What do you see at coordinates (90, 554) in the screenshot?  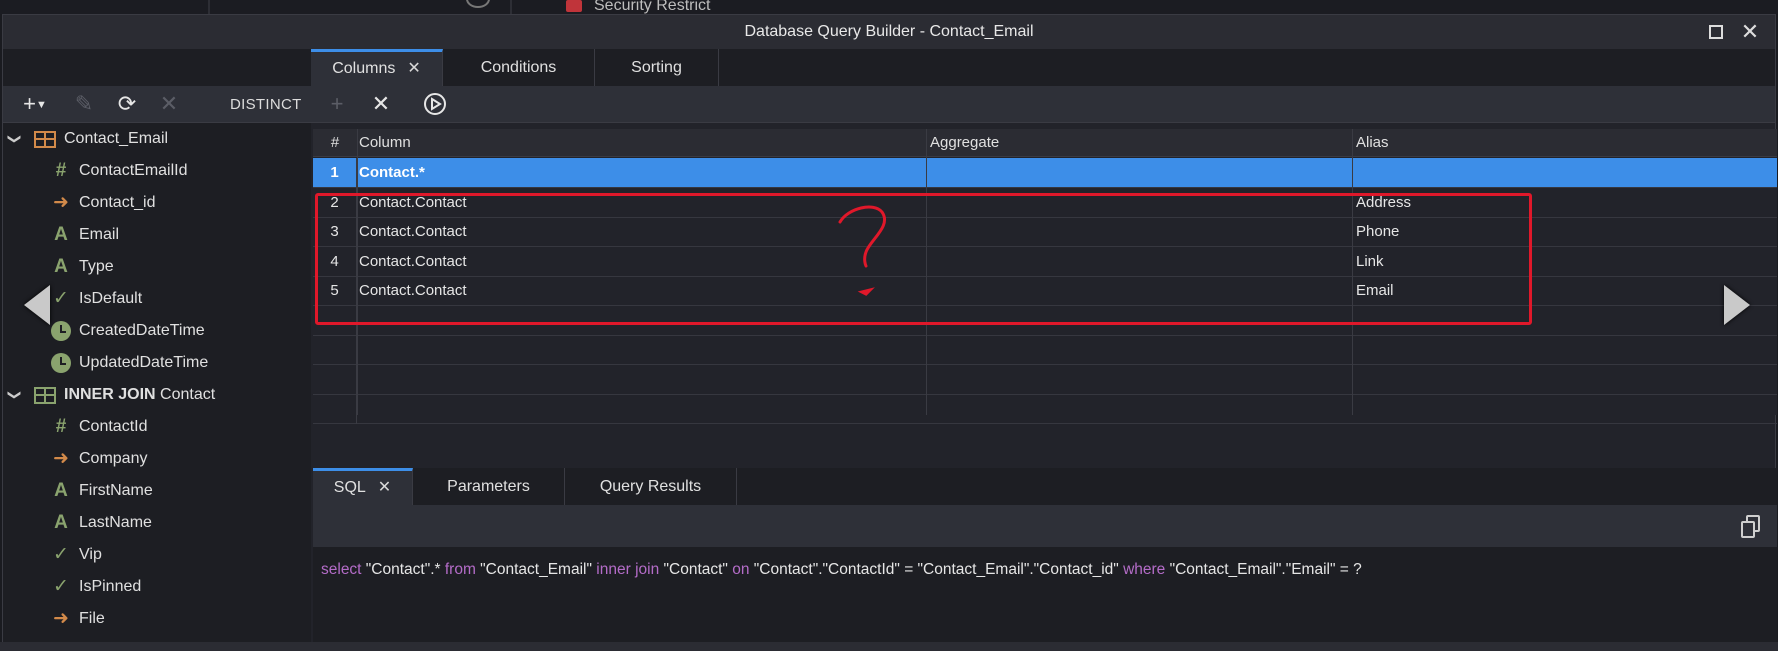 I see `tree-field-label: Vip` at bounding box center [90, 554].